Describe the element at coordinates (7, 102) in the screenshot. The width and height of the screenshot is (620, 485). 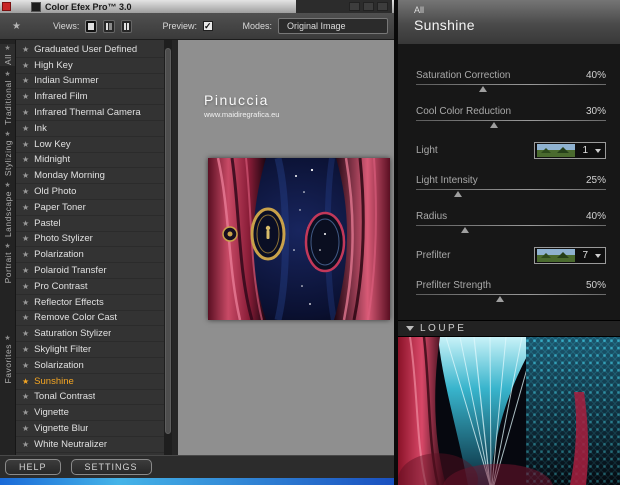
I see `tab-label: Traditional` at that location.